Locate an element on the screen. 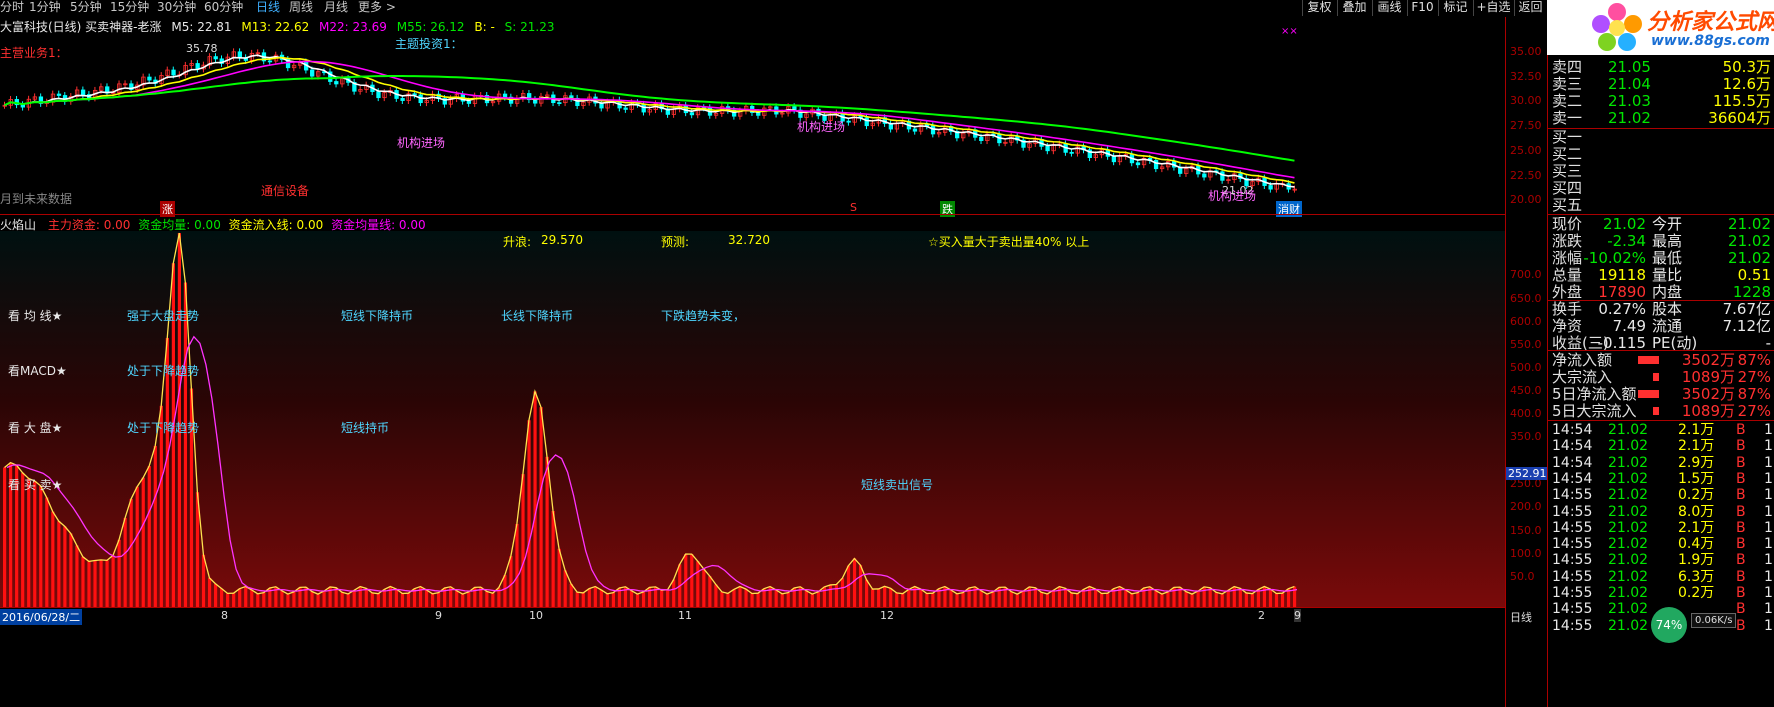 The height and width of the screenshot is (707, 1774). period-tab-daily: 日线 is located at coordinates (268, 7).